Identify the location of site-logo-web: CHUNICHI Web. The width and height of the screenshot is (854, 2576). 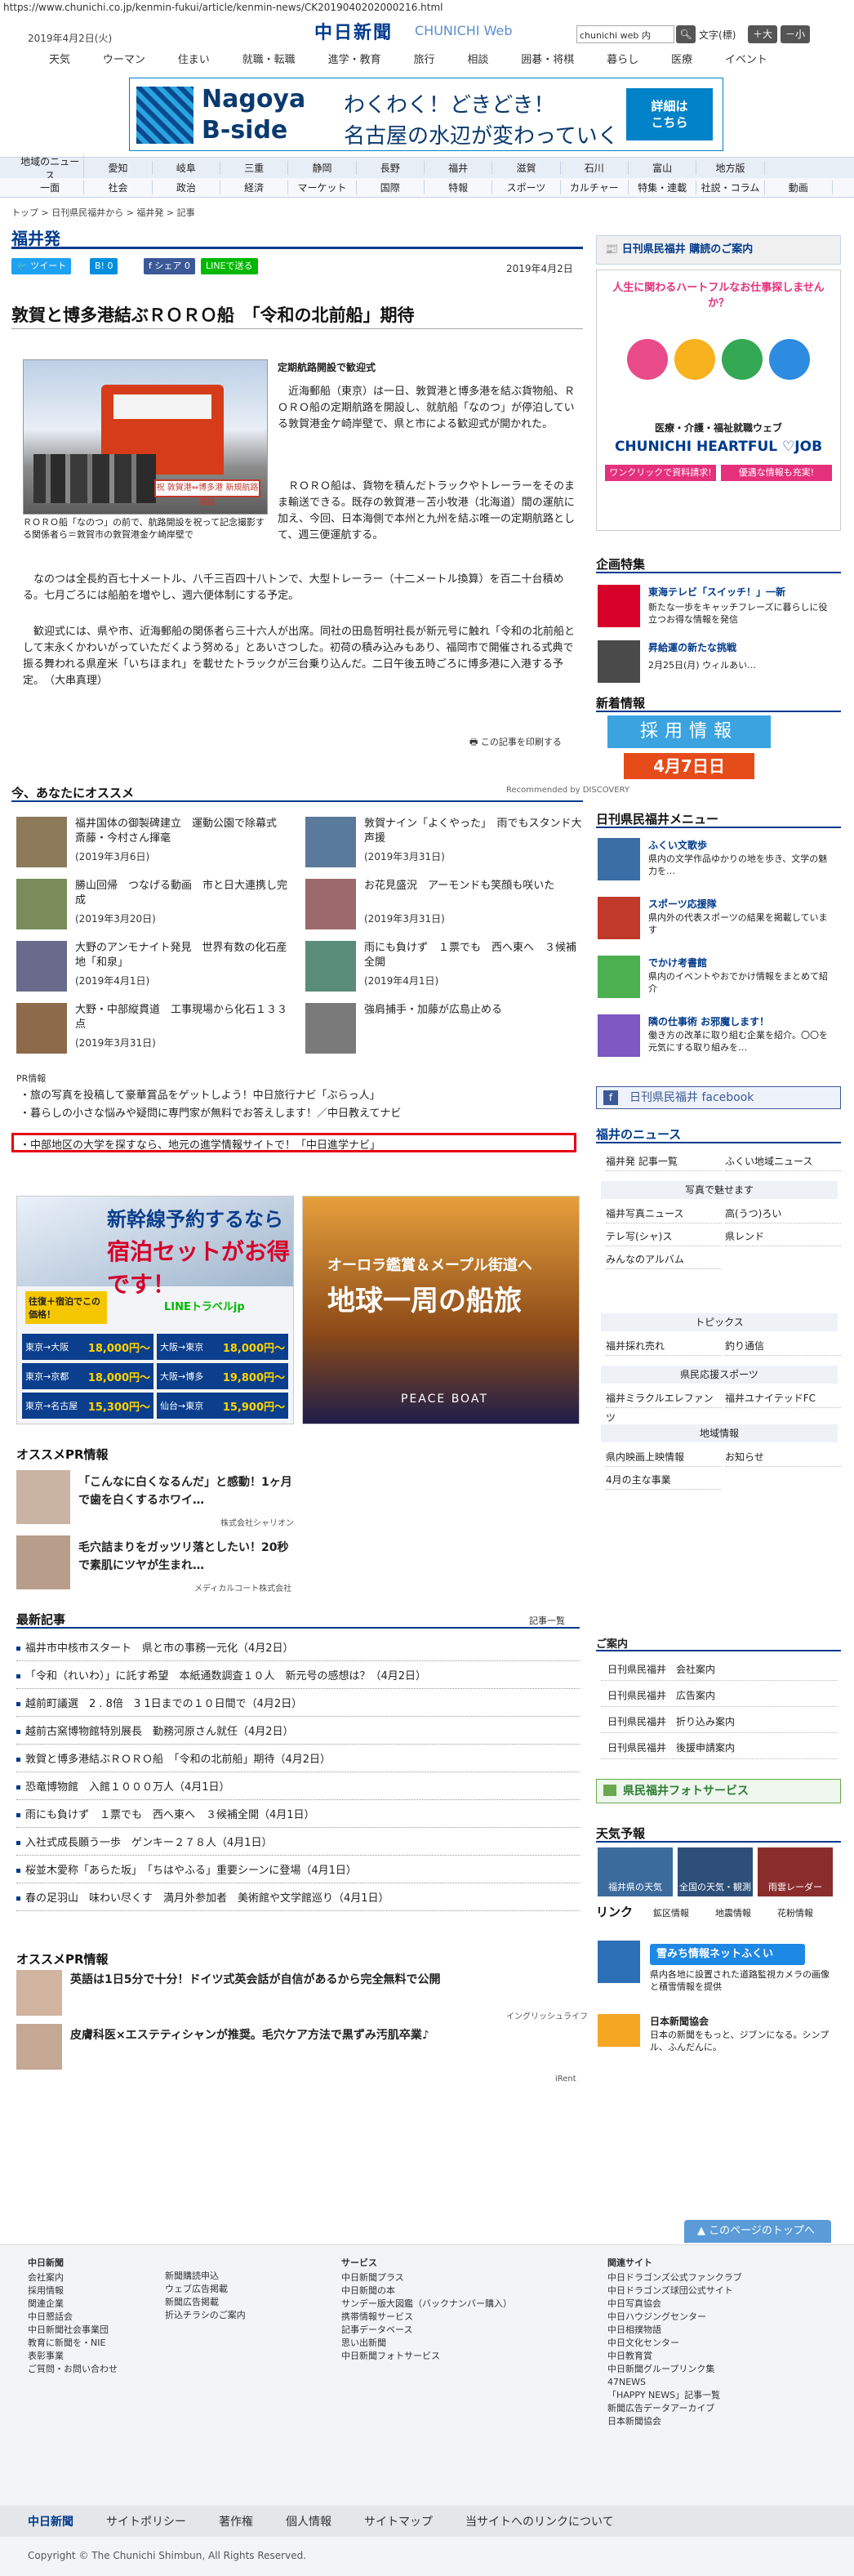
(464, 30).